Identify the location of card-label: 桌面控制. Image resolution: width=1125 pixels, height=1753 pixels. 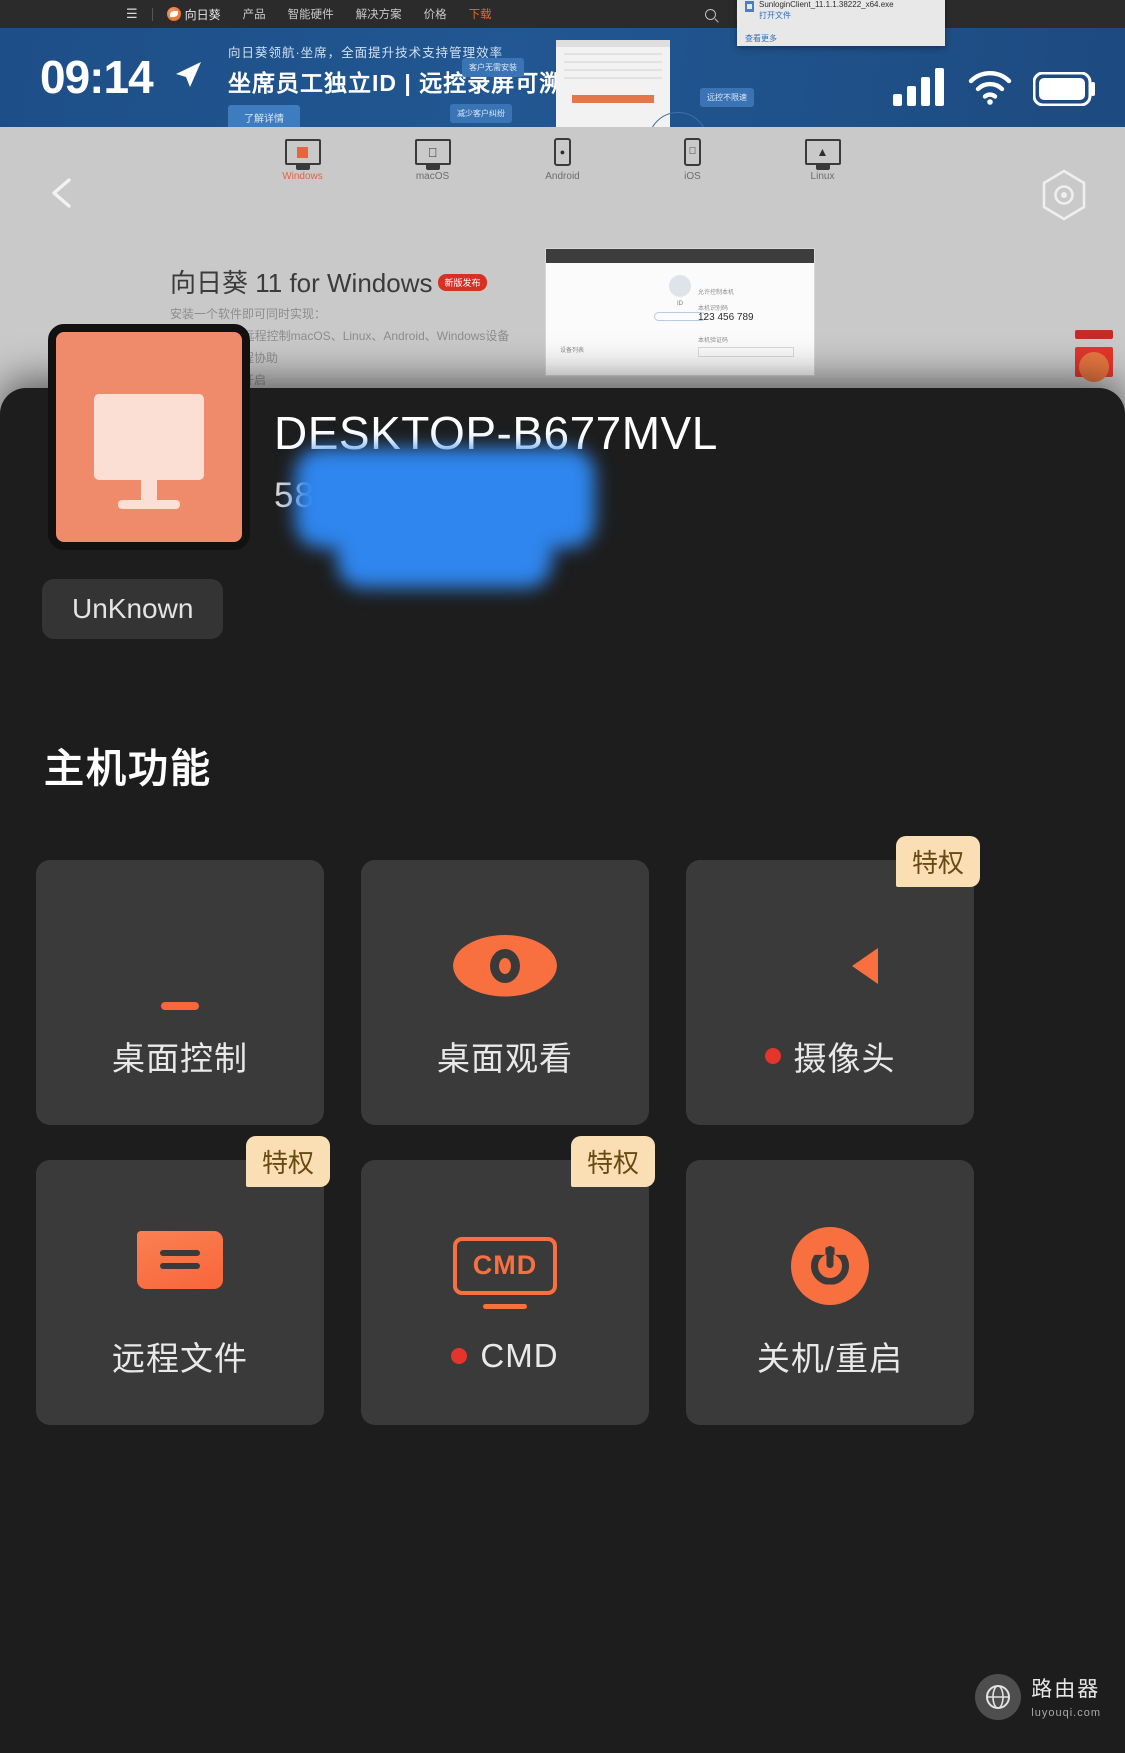
(180, 1058).